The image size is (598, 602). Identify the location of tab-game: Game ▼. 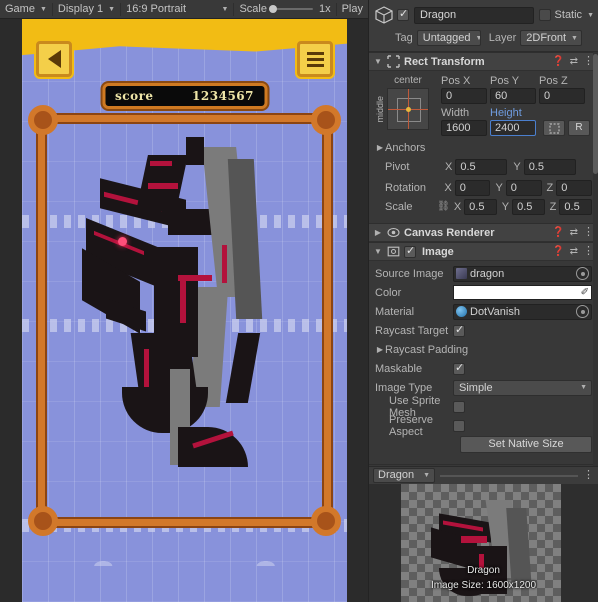
(26, 9).